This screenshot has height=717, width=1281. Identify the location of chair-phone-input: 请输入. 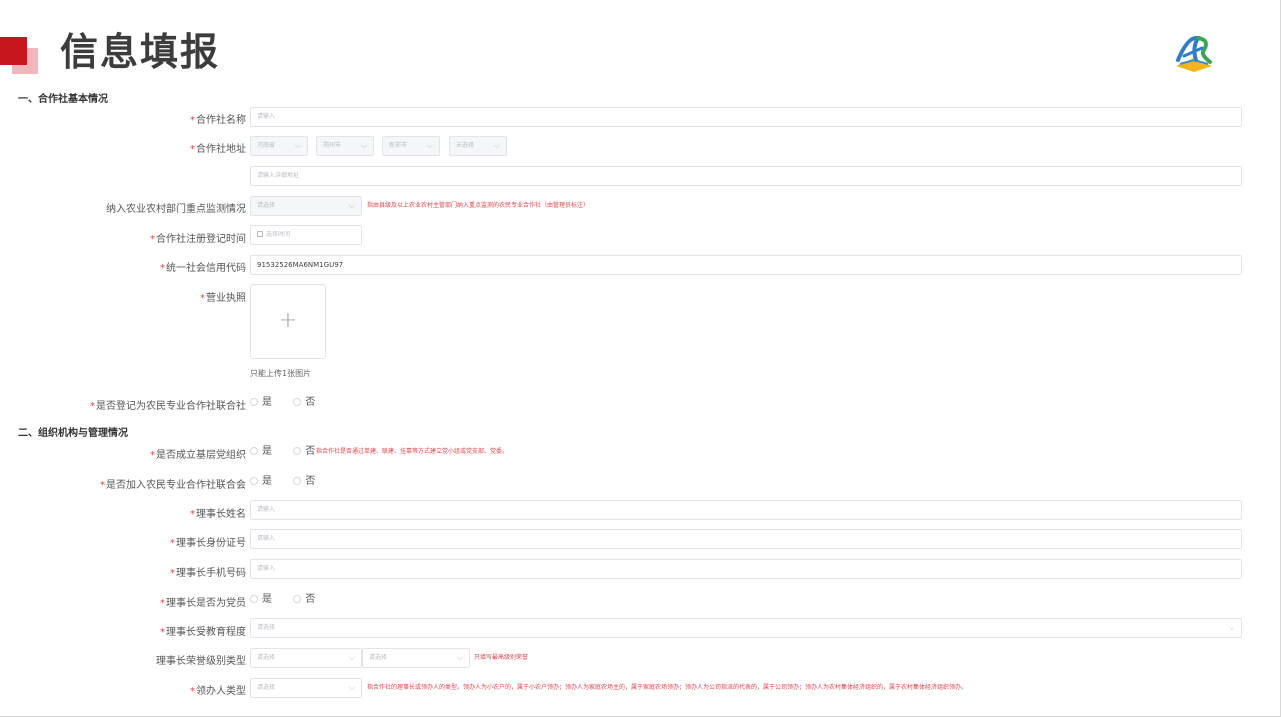
(746, 569).